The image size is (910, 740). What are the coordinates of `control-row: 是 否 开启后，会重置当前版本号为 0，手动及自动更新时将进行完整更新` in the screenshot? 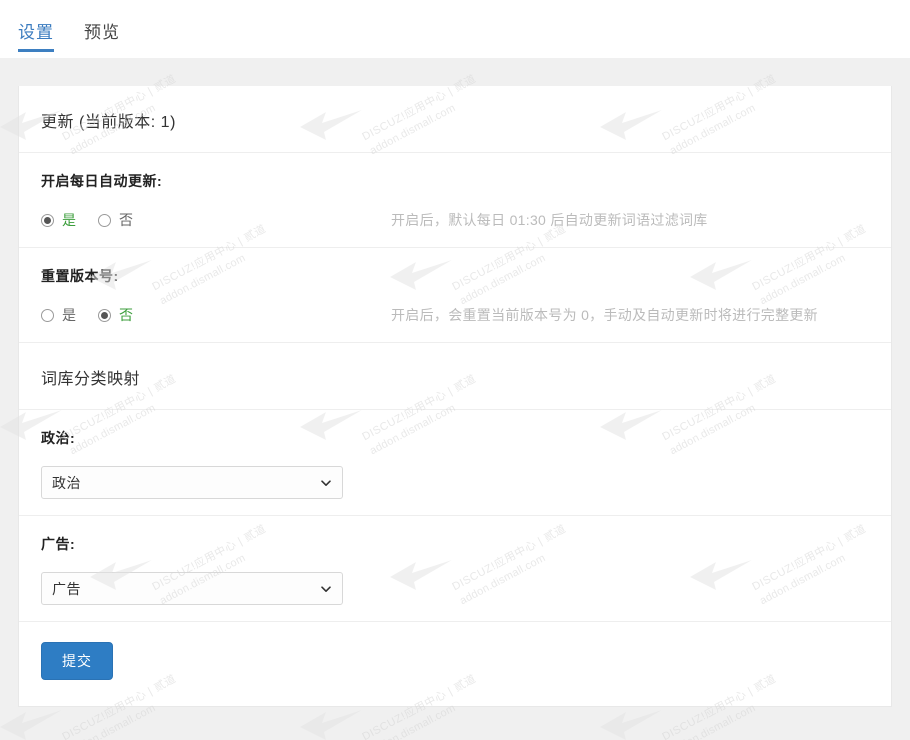 It's located at (455, 315).